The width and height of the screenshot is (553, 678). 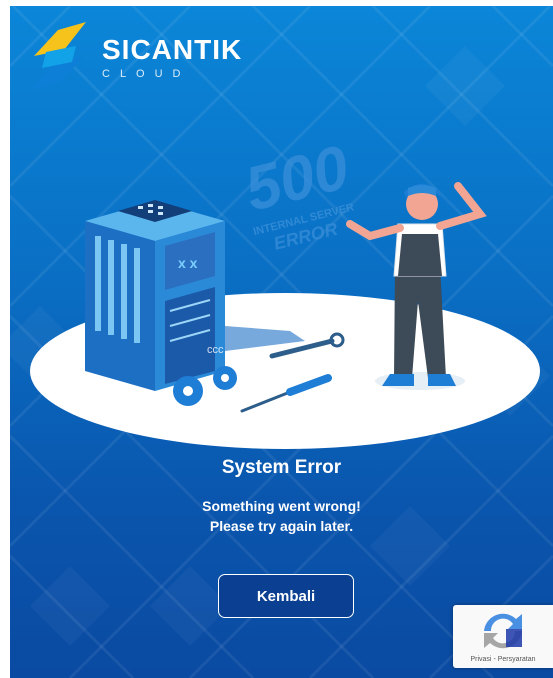 What do you see at coordinates (480, 659) in the screenshot?
I see `recaptcha-privacy-link: Privasi` at bounding box center [480, 659].